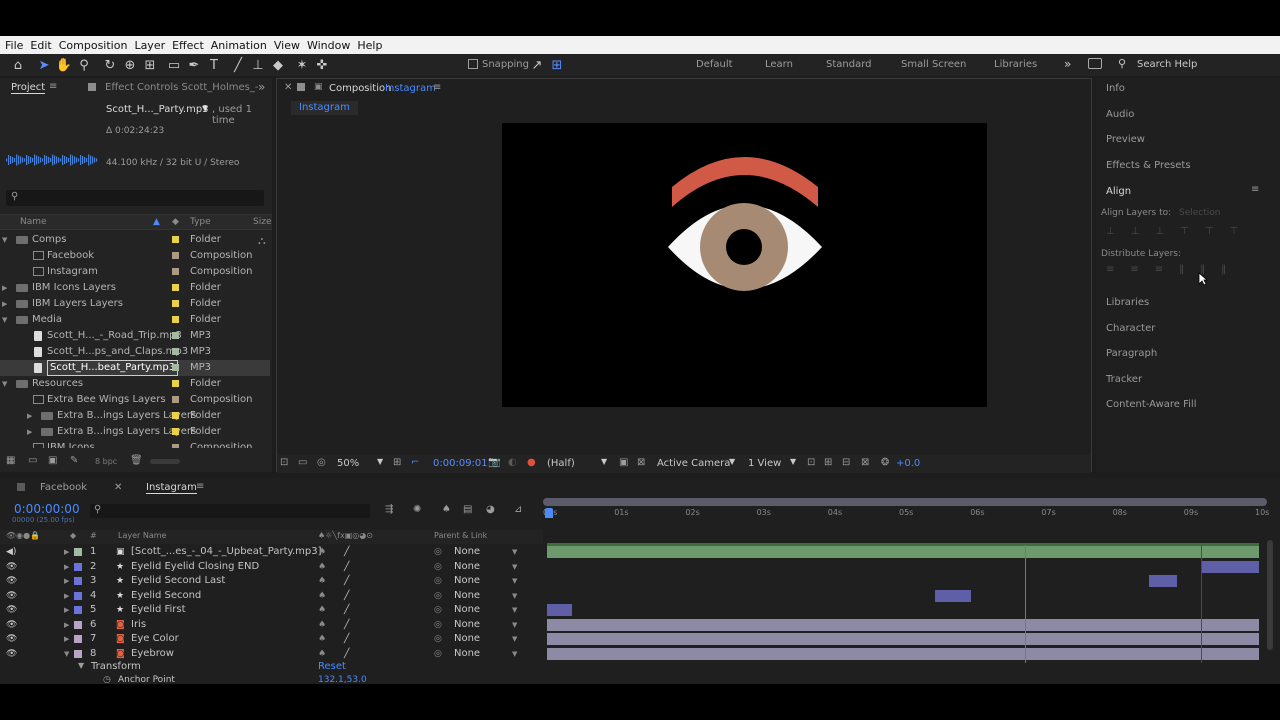 Image resolution: width=1280 pixels, height=720 pixels. Describe the element at coordinates (1125, 139) in the screenshot. I see `panel-preview: Preview` at that location.